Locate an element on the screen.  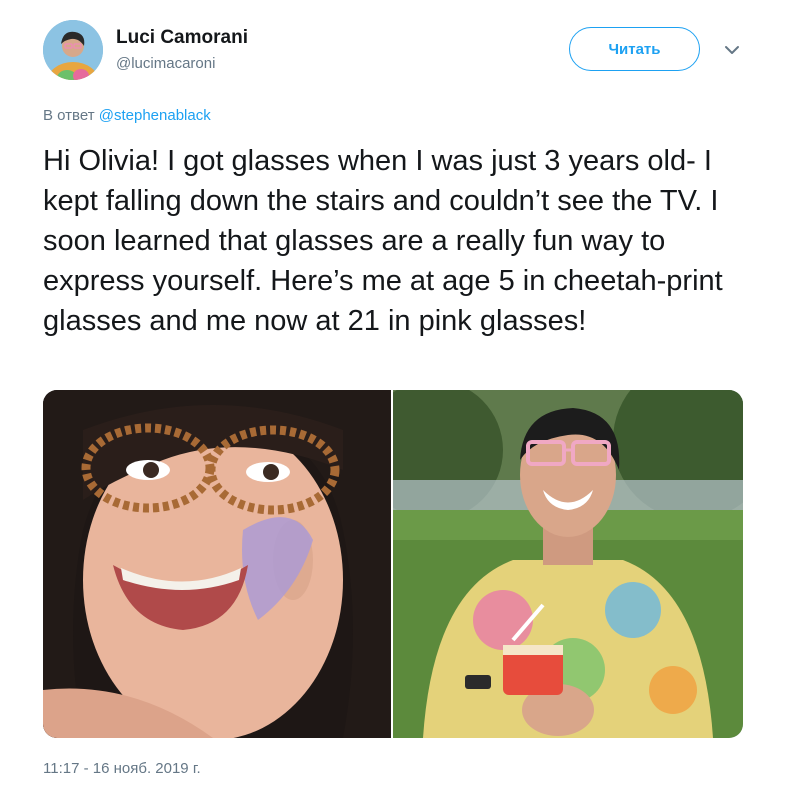
author-display-name: Luci Camorani is located at coordinates (182, 38).